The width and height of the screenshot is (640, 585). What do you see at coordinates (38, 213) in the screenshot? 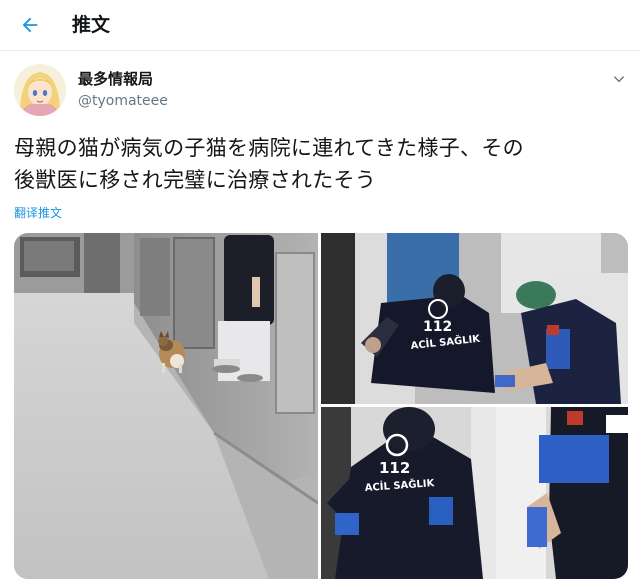
I see `translate-tweet-link: 翻译推文` at bounding box center [38, 213].